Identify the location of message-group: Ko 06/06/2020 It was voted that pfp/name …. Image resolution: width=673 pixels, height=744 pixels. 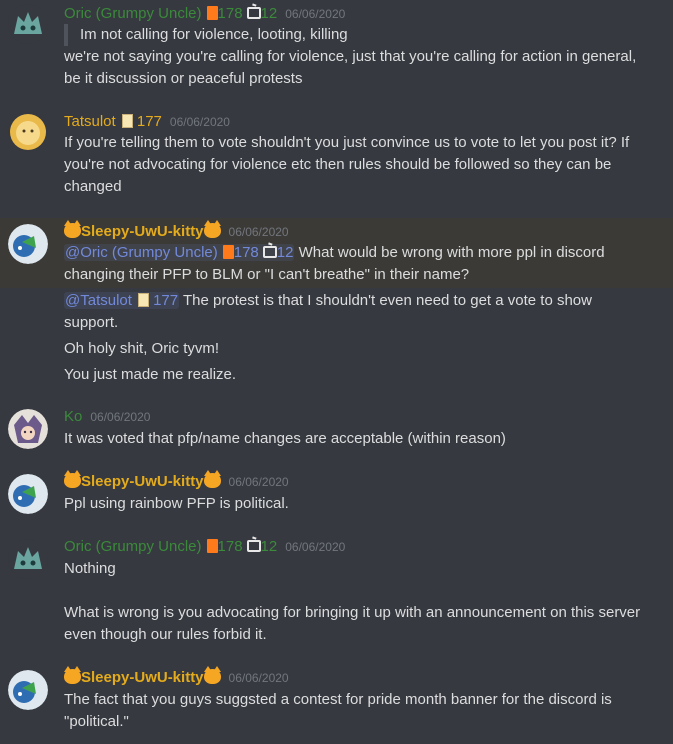
(336, 430).